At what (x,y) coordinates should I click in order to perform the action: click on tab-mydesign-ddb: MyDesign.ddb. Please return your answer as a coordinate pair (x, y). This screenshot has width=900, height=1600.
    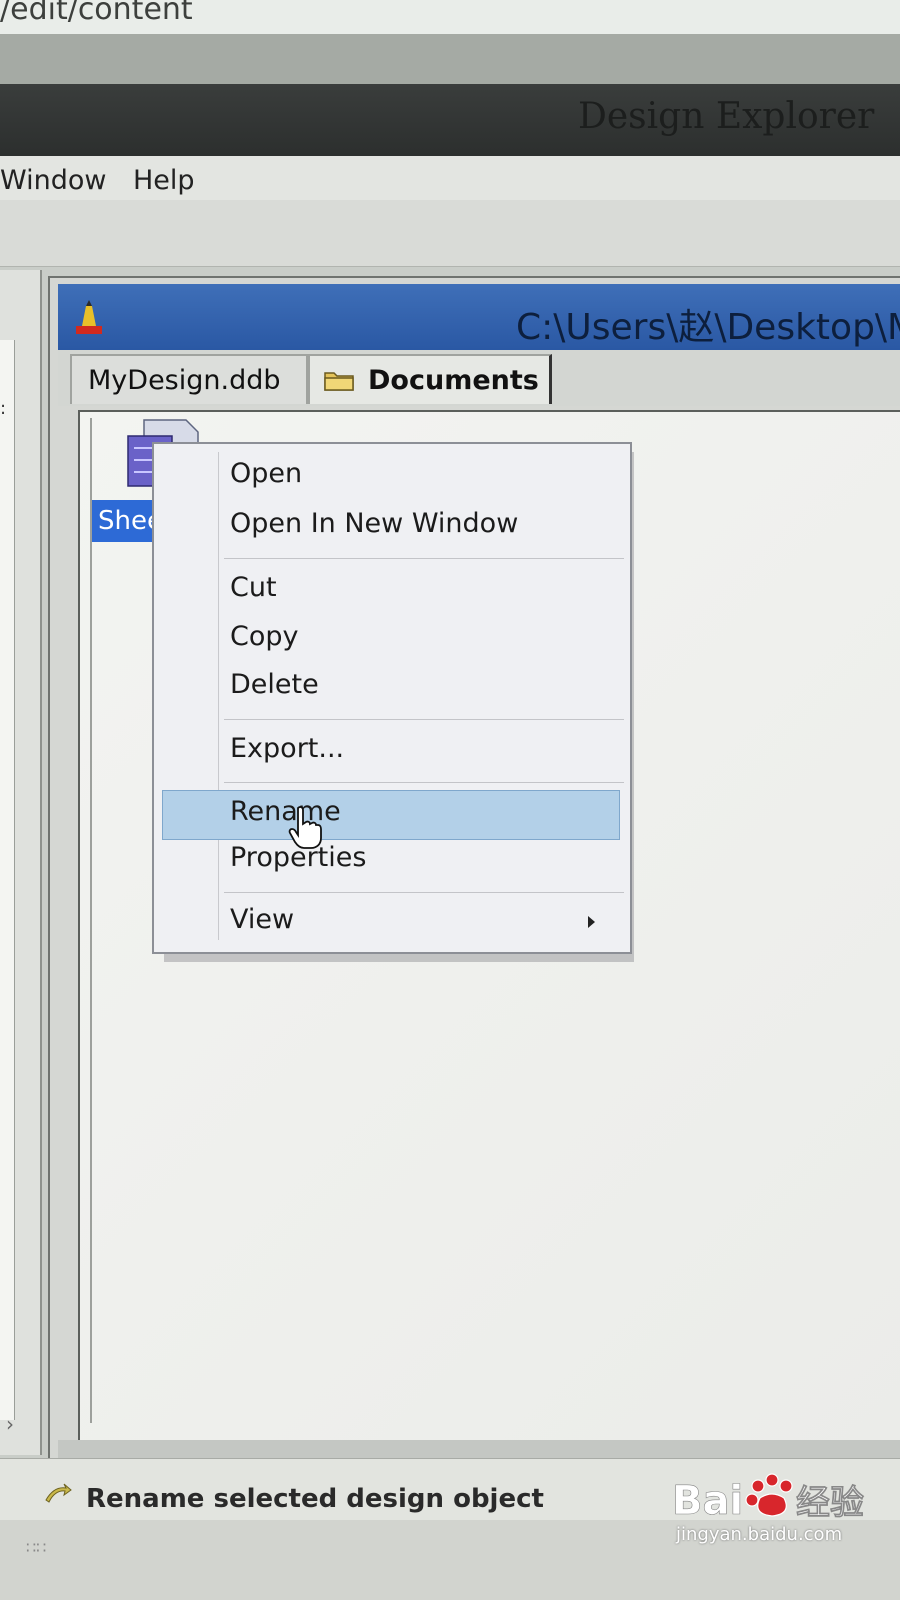
    Looking at the image, I should click on (189, 379).